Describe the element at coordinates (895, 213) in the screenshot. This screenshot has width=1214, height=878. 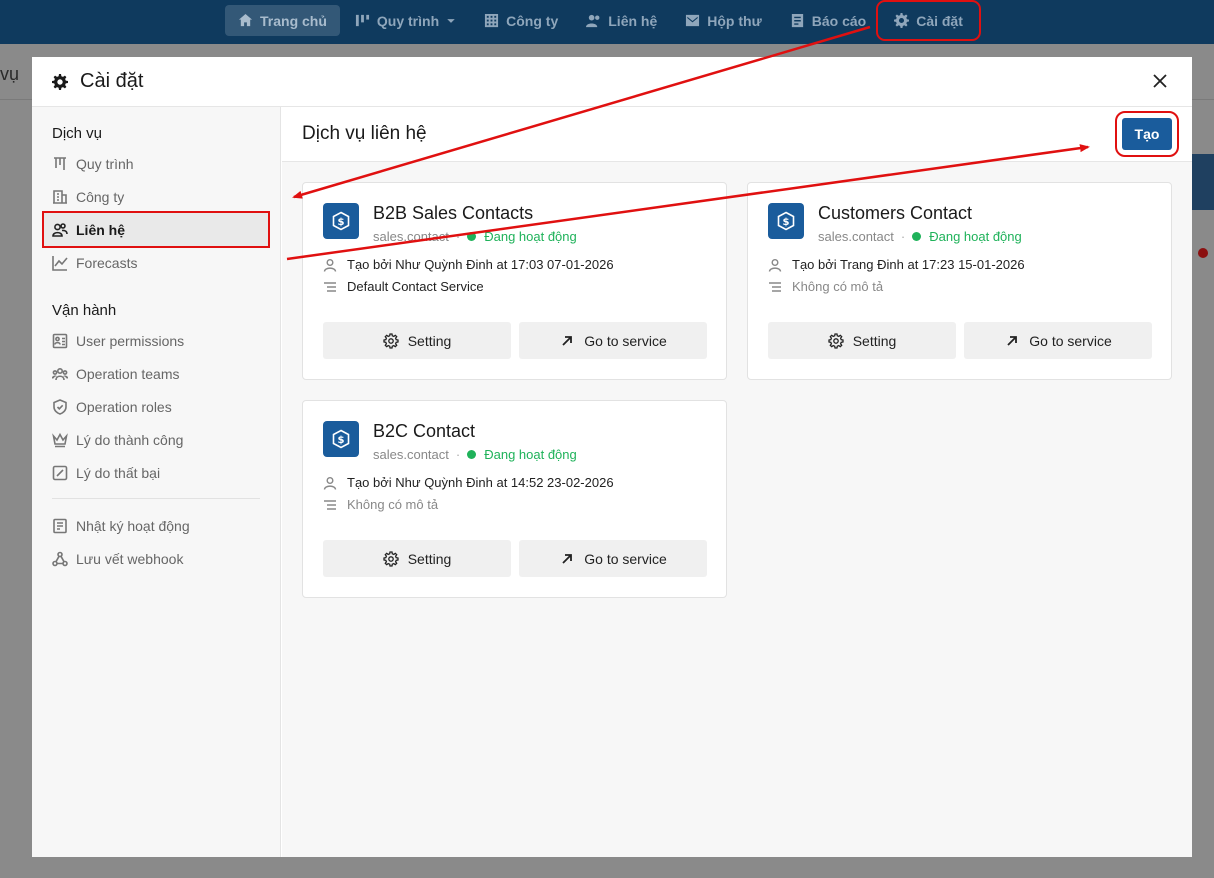
I see `service-name: Customers Contact` at that location.